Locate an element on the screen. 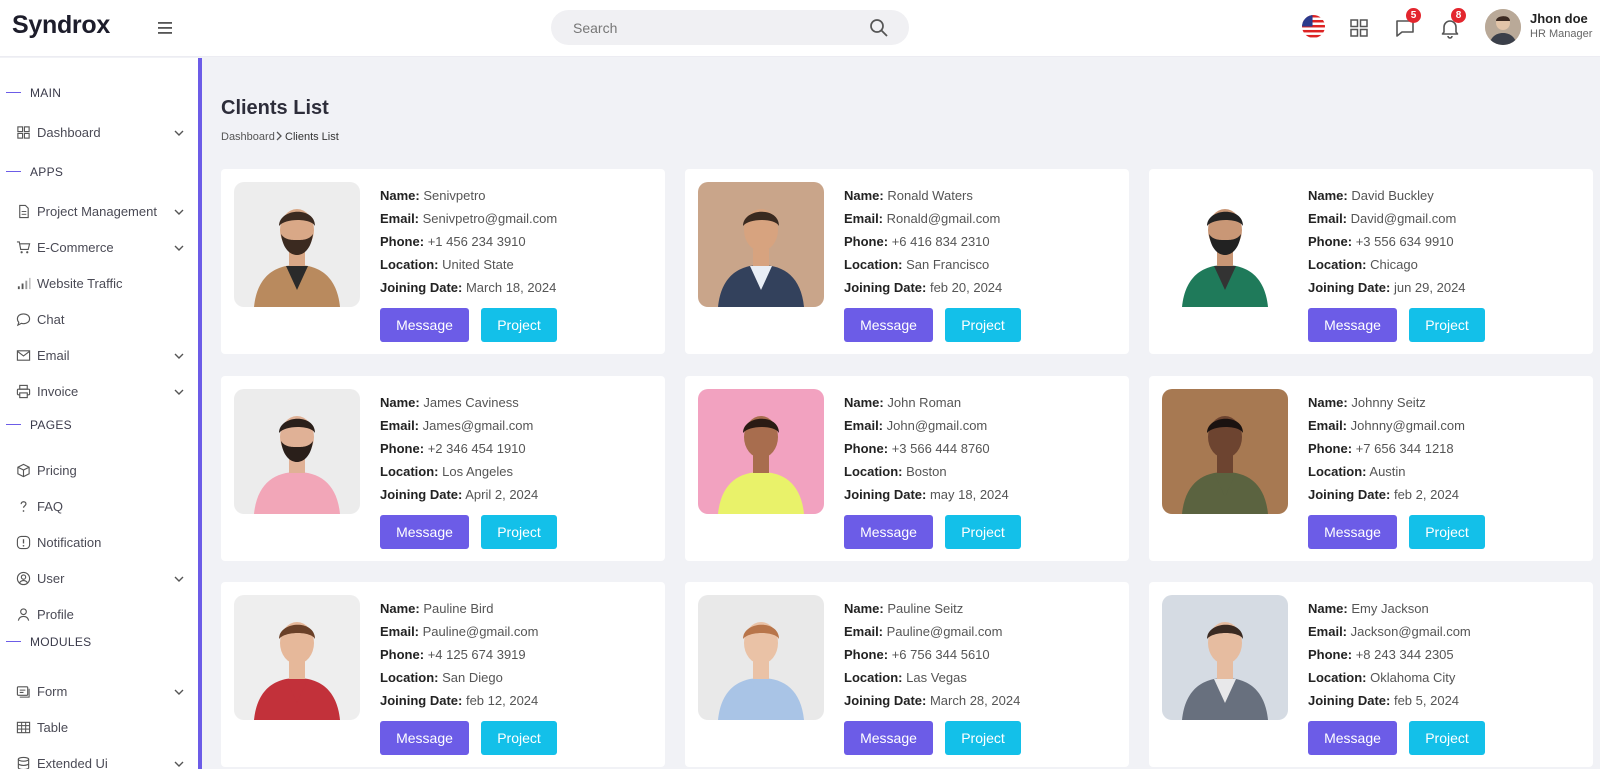 The height and width of the screenshot is (769, 1600). client-name-row: Name: James Caviness is located at coordinates (459, 402).